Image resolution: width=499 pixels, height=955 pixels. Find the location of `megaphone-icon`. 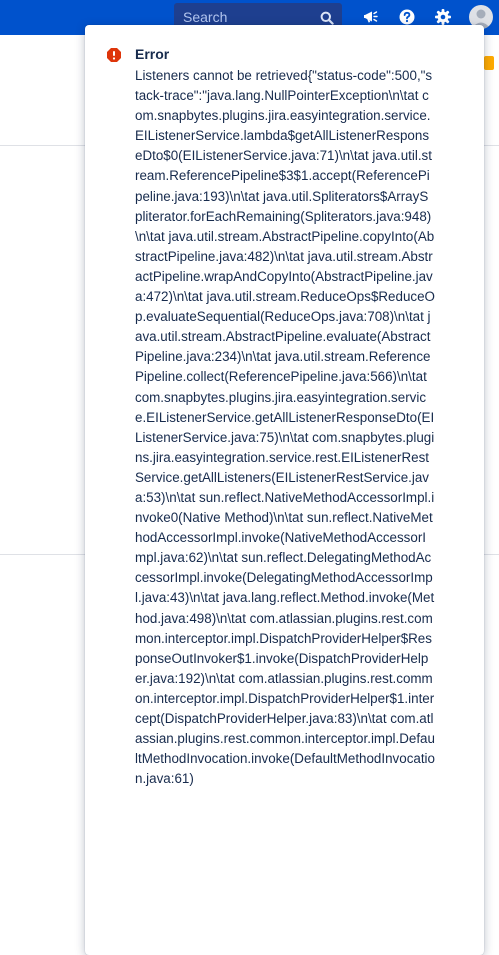

megaphone-icon is located at coordinates (371, 17).